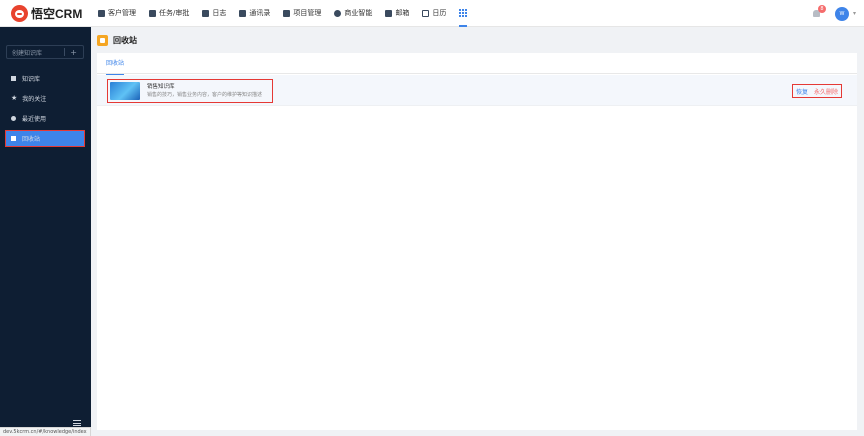 This screenshot has height=436, width=864. What do you see at coordinates (13, 138) in the screenshot?
I see `trash-icon` at bounding box center [13, 138].